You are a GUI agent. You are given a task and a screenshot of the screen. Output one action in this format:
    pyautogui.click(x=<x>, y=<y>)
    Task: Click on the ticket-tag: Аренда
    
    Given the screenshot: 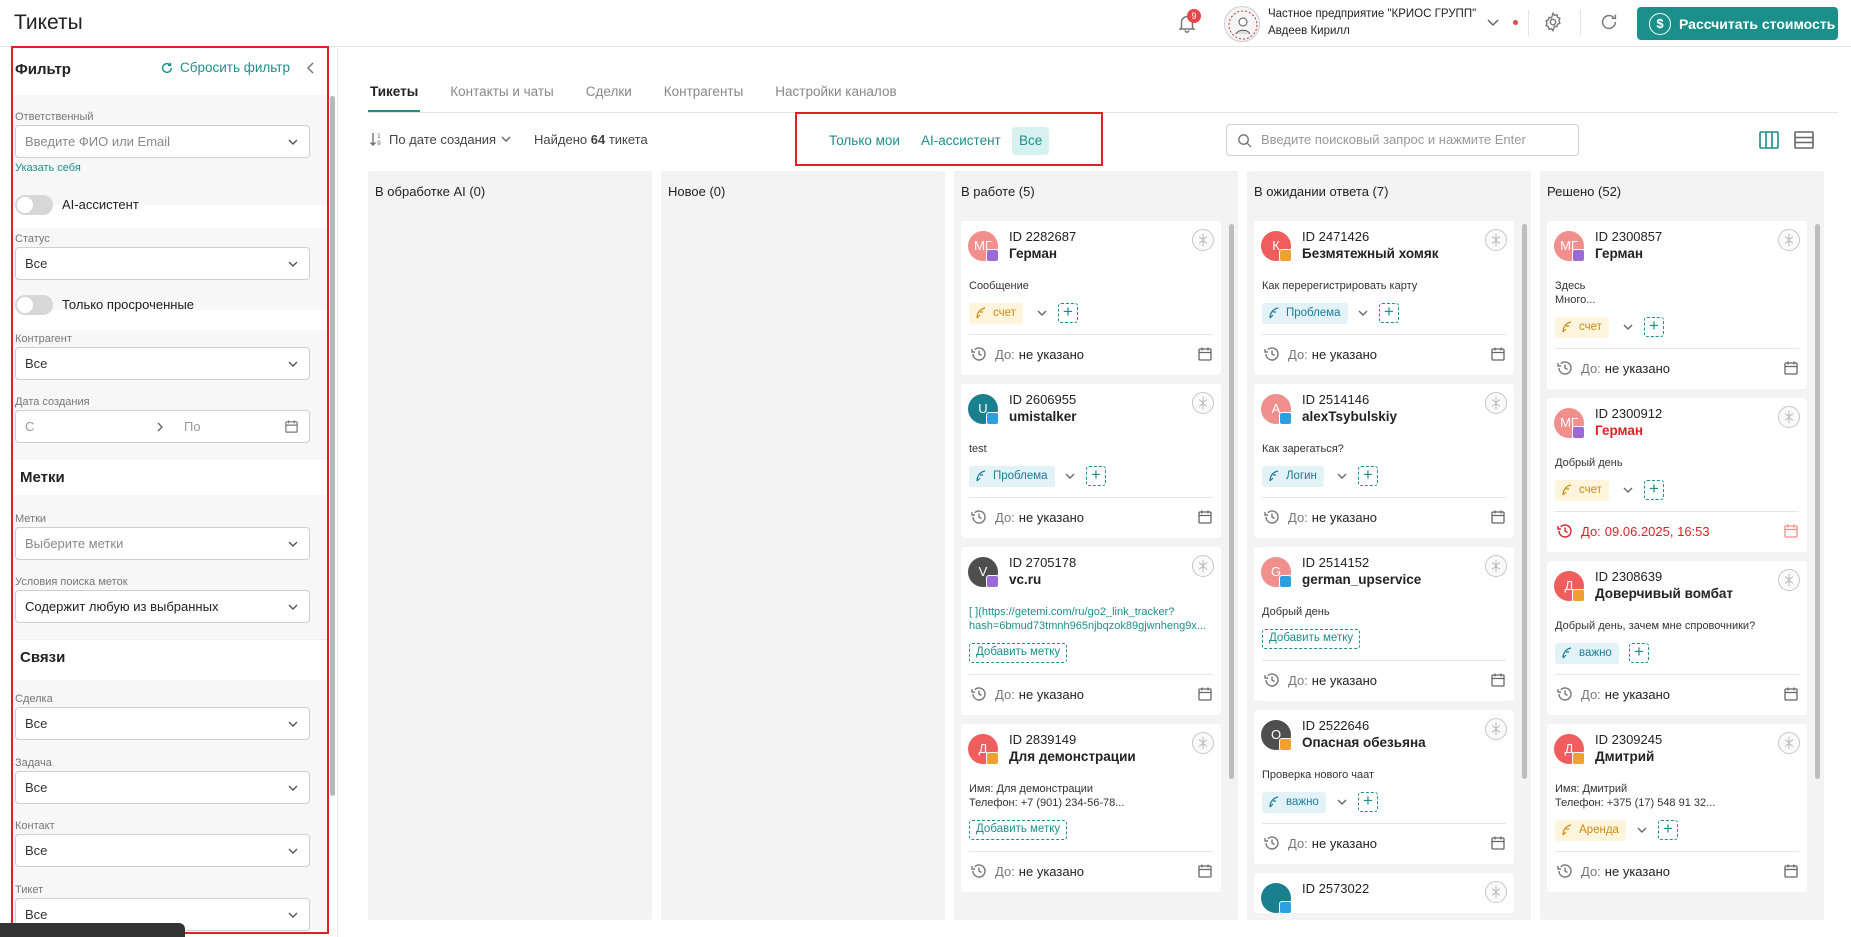 What is the action you would take?
    pyautogui.click(x=1590, y=830)
    